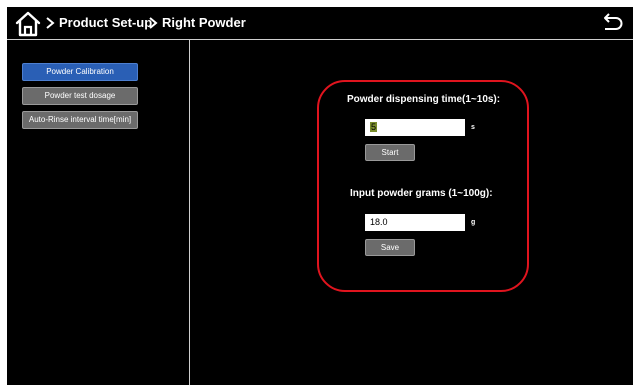  What do you see at coordinates (424, 99) in the screenshot?
I see `dispensing-time-label: Powder dispensing time(1~10s):` at bounding box center [424, 99].